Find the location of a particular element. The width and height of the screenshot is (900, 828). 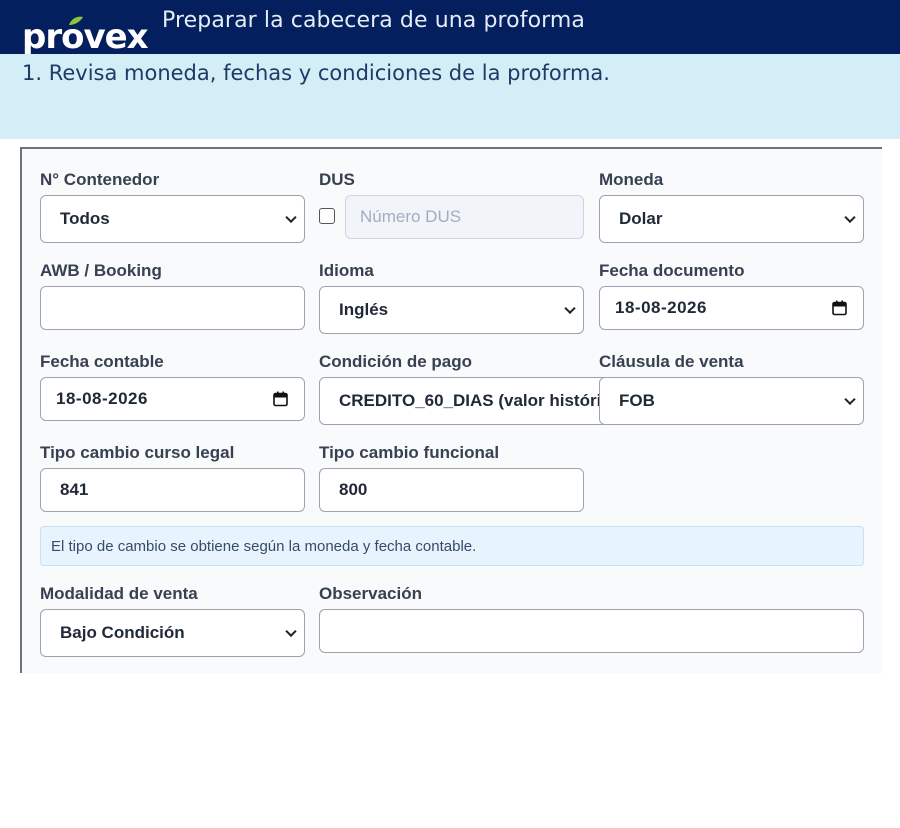

modalidad-value: Bajo Condición is located at coordinates (122, 632).